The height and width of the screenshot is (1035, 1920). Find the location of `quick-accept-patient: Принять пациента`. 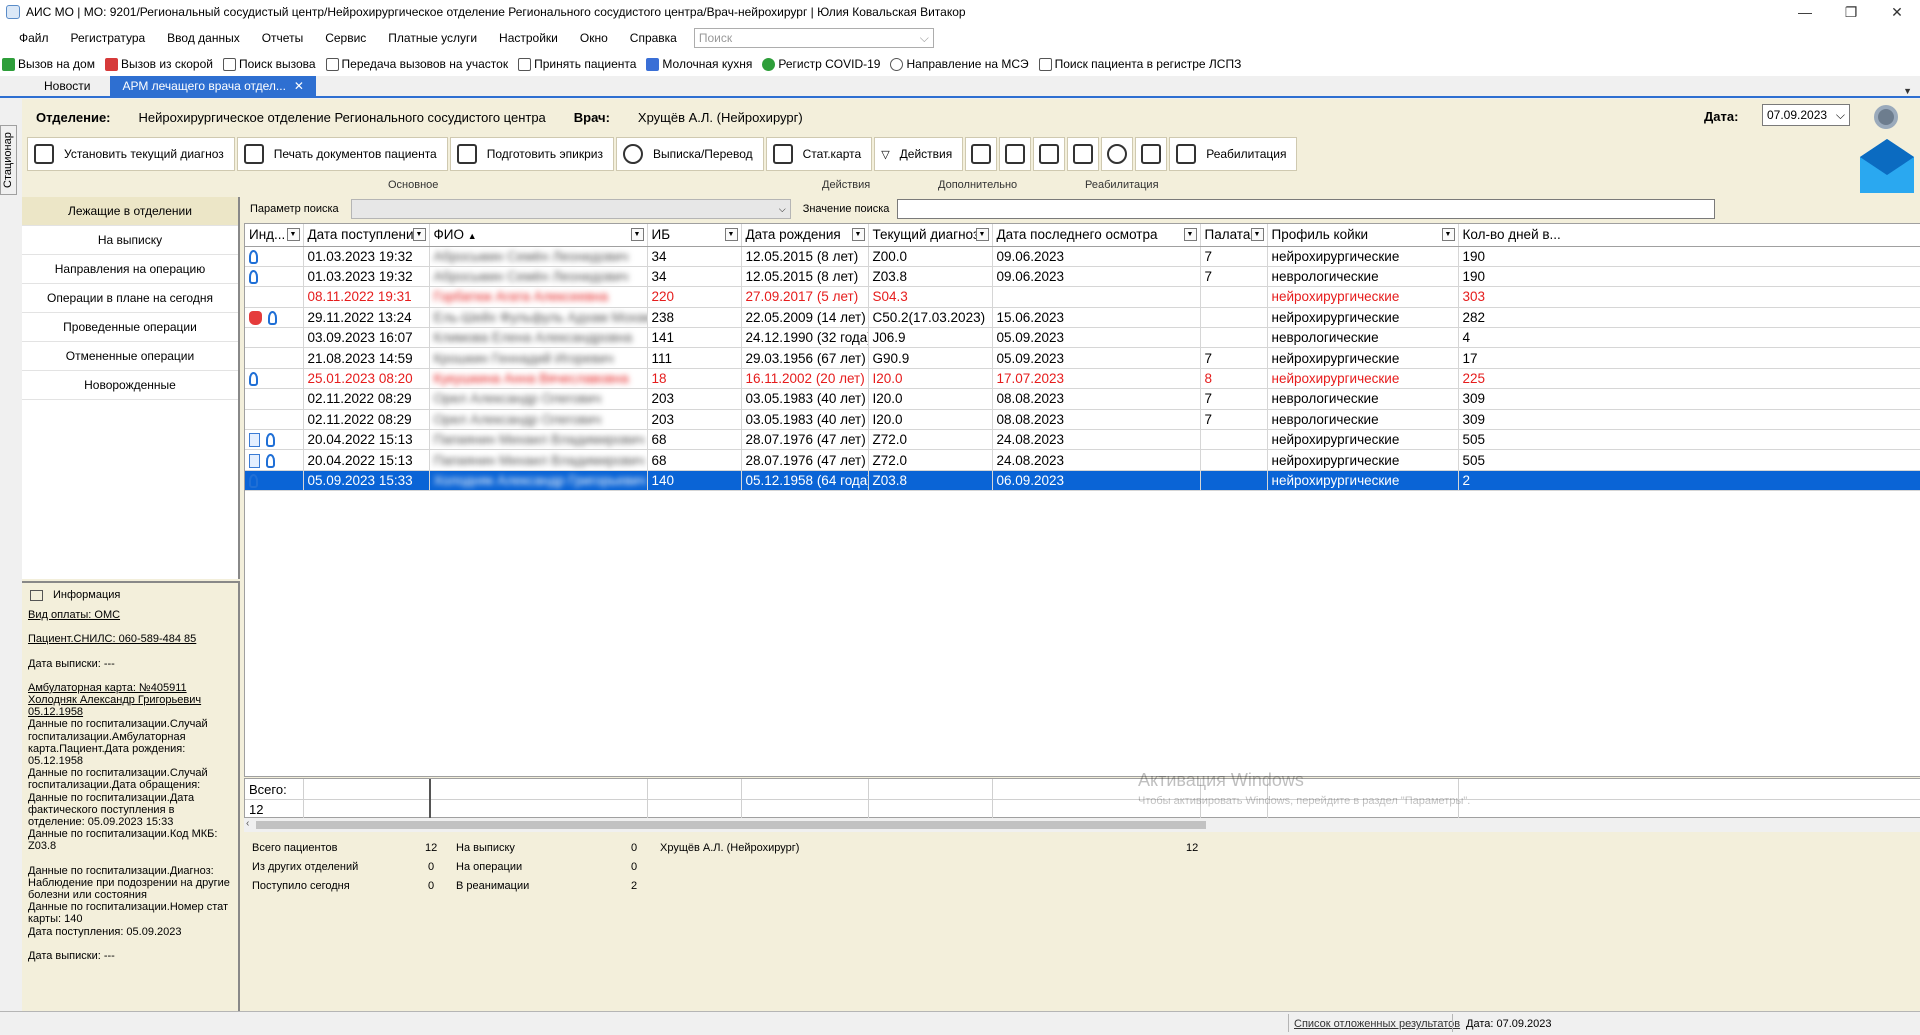

quick-accept-patient: Принять пациента is located at coordinates (577, 64).